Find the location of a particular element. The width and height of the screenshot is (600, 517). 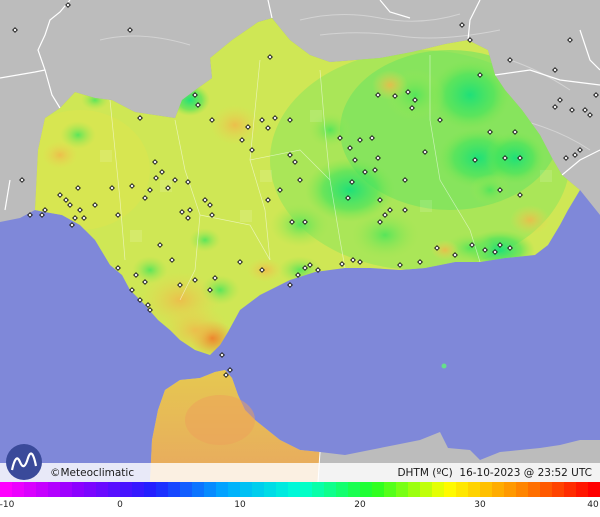

color-scale-tick-label: 40 is located at coordinates (593, 505).